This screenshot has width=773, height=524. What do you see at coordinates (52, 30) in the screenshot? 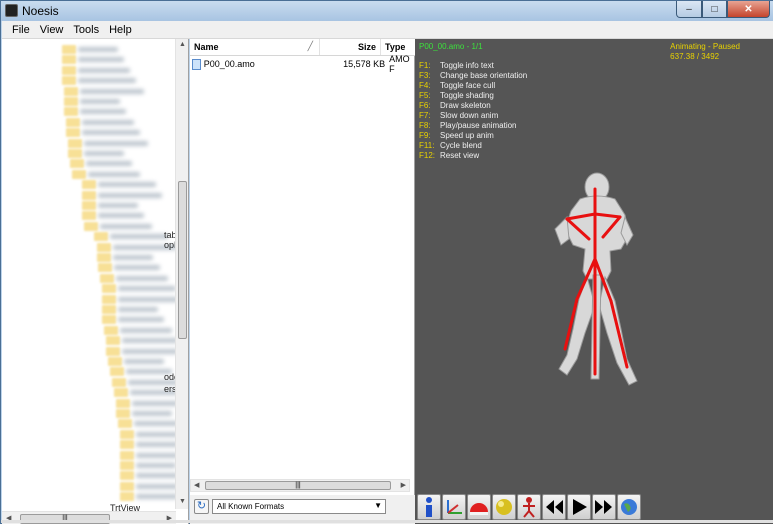
I see `menu-view: View` at bounding box center [52, 30].